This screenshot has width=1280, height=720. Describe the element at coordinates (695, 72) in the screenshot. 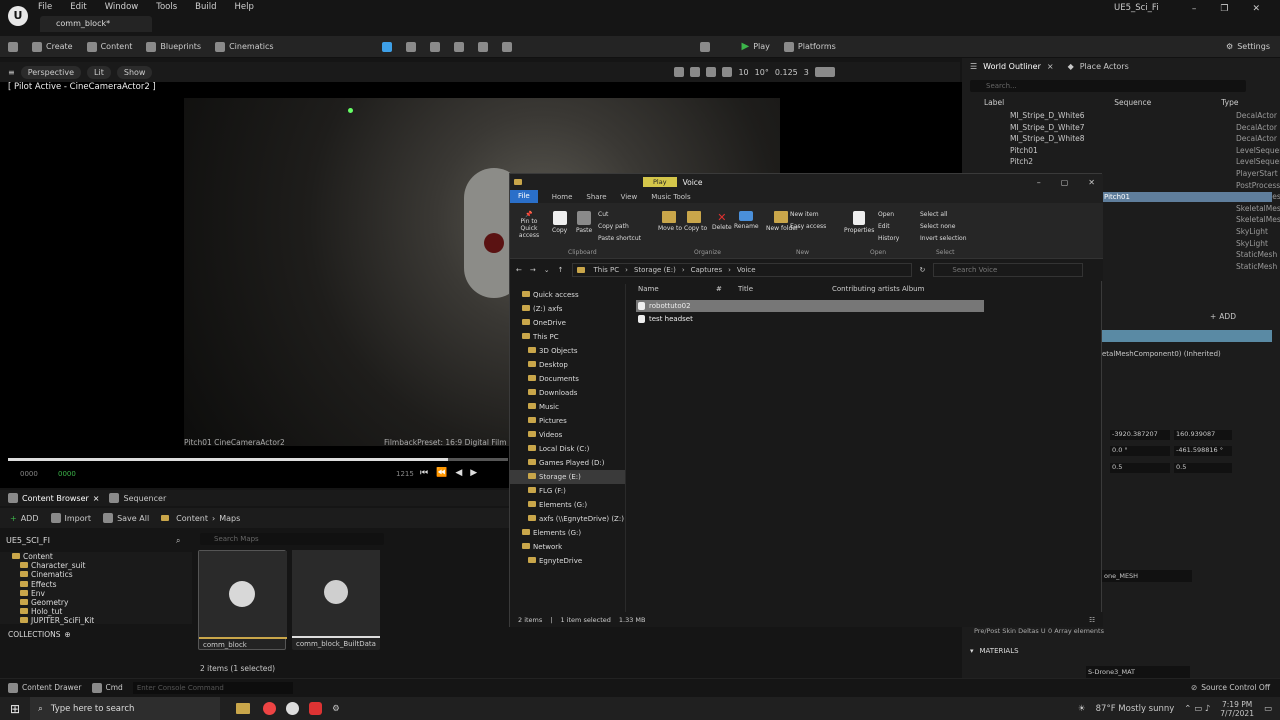

I see `rotate-icon` at that location.